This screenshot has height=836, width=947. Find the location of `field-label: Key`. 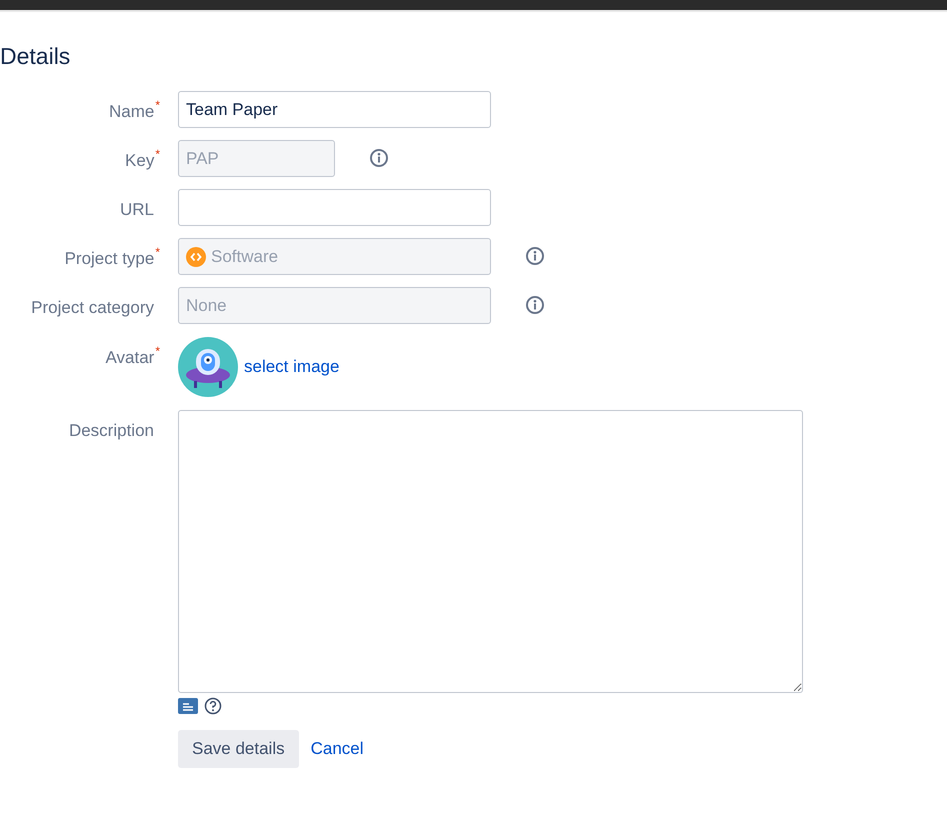

field-label: Key is located at coordinates (139, 161).